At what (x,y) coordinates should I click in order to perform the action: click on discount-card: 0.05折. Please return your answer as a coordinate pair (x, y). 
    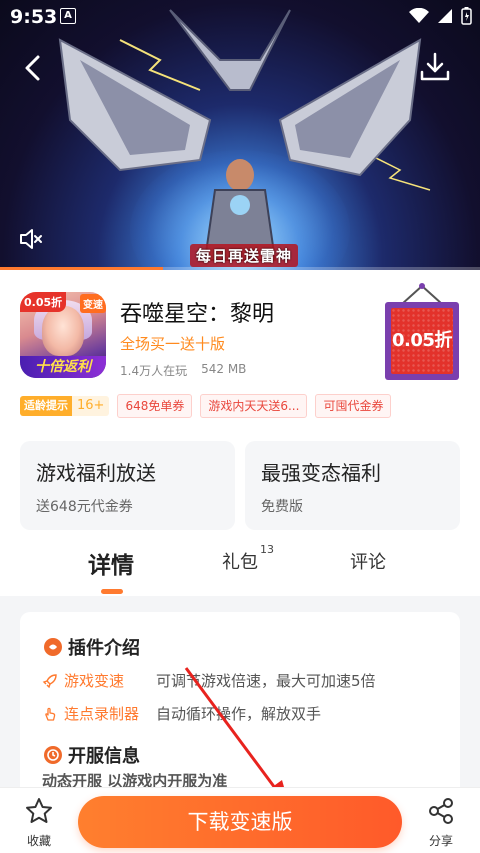
    Looking at the image, I should click on (422, 341).